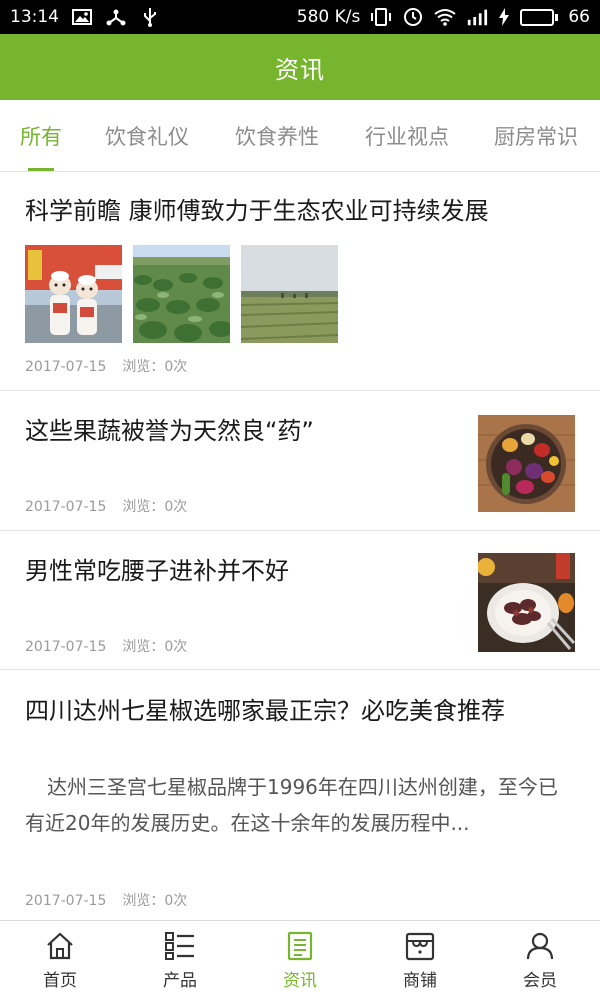 The image size is (600, 1000). I want to click on tab-industry-view: 行业视点, so click(407, 135).